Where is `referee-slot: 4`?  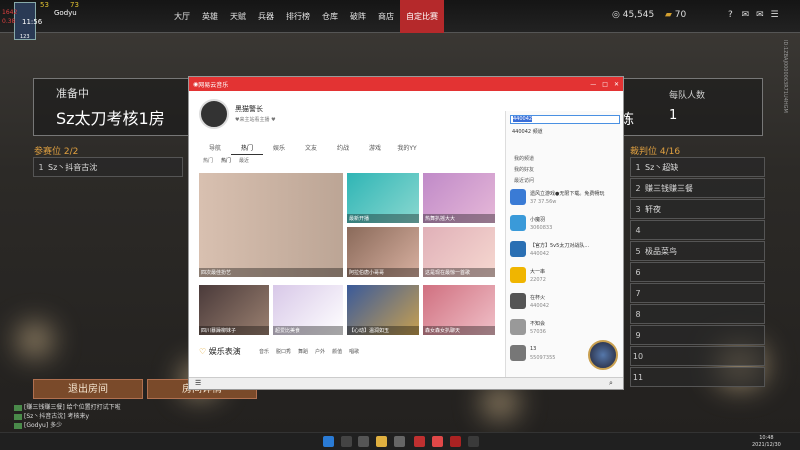
referee-slot: 4 is located at coordinates (697, 230).